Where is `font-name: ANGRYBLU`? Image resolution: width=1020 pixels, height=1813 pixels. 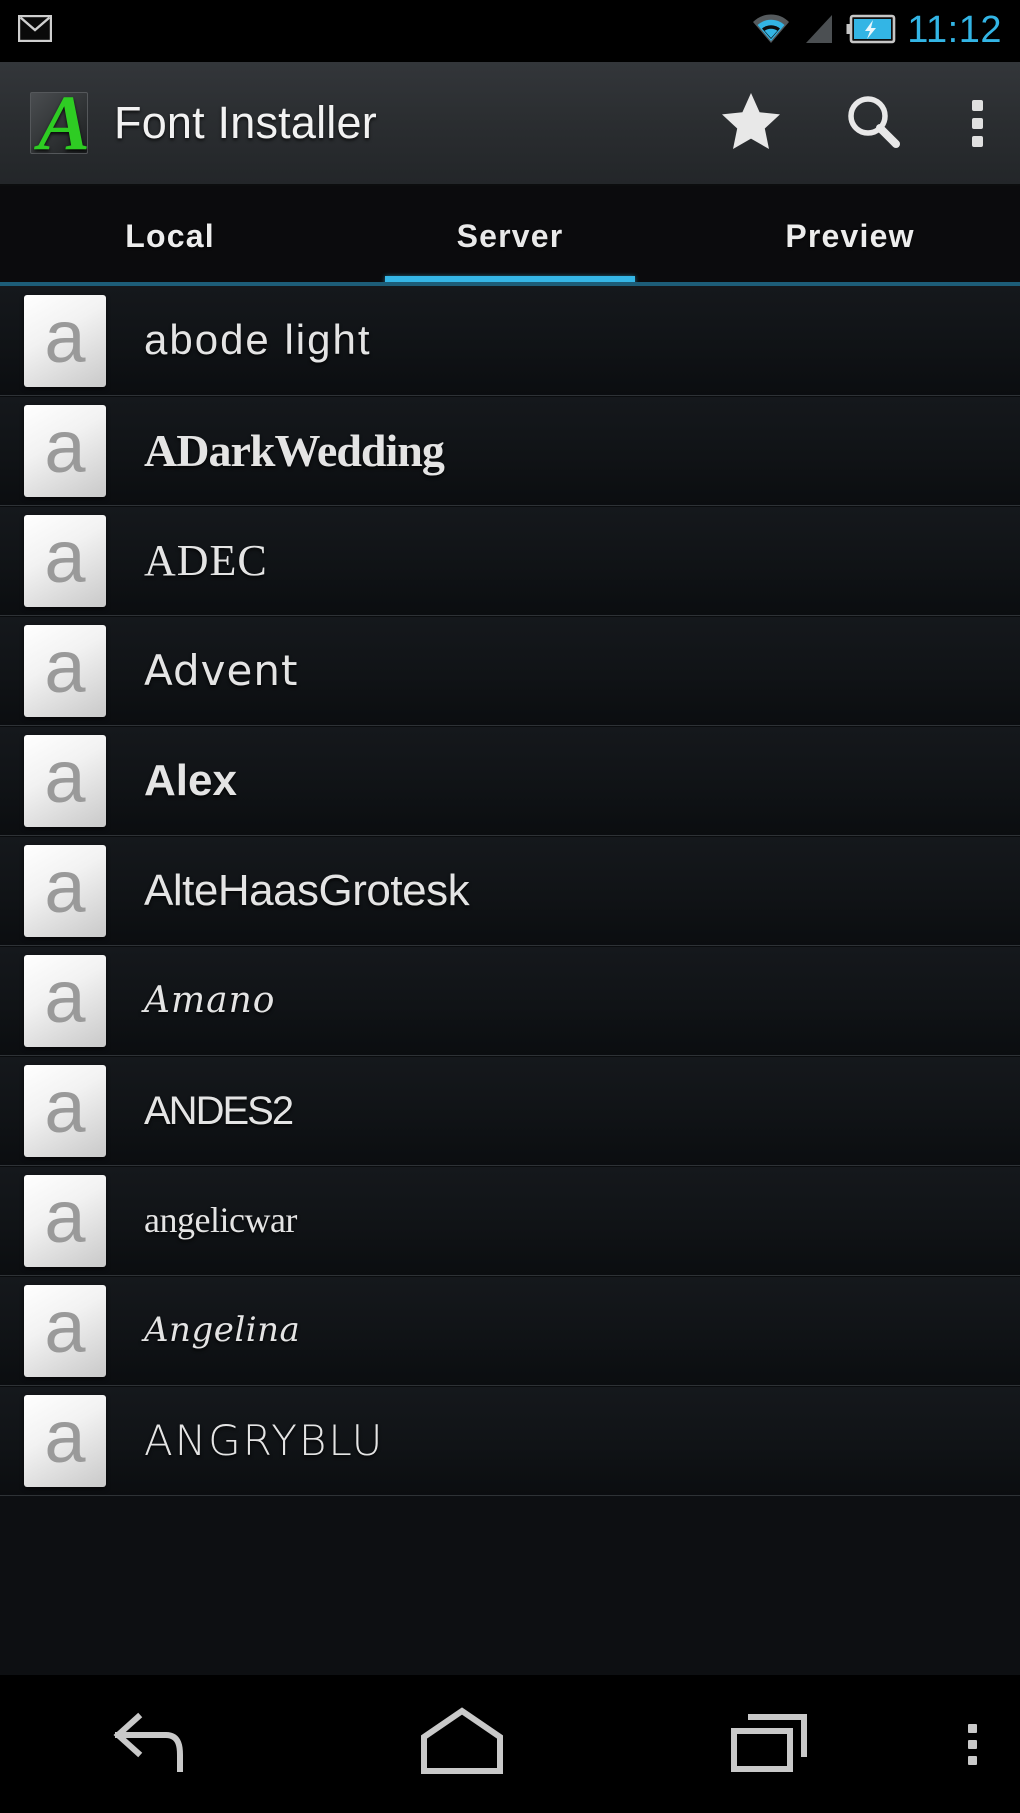 font-name: ANGRYBLU is located at coordinates (264, 1440).